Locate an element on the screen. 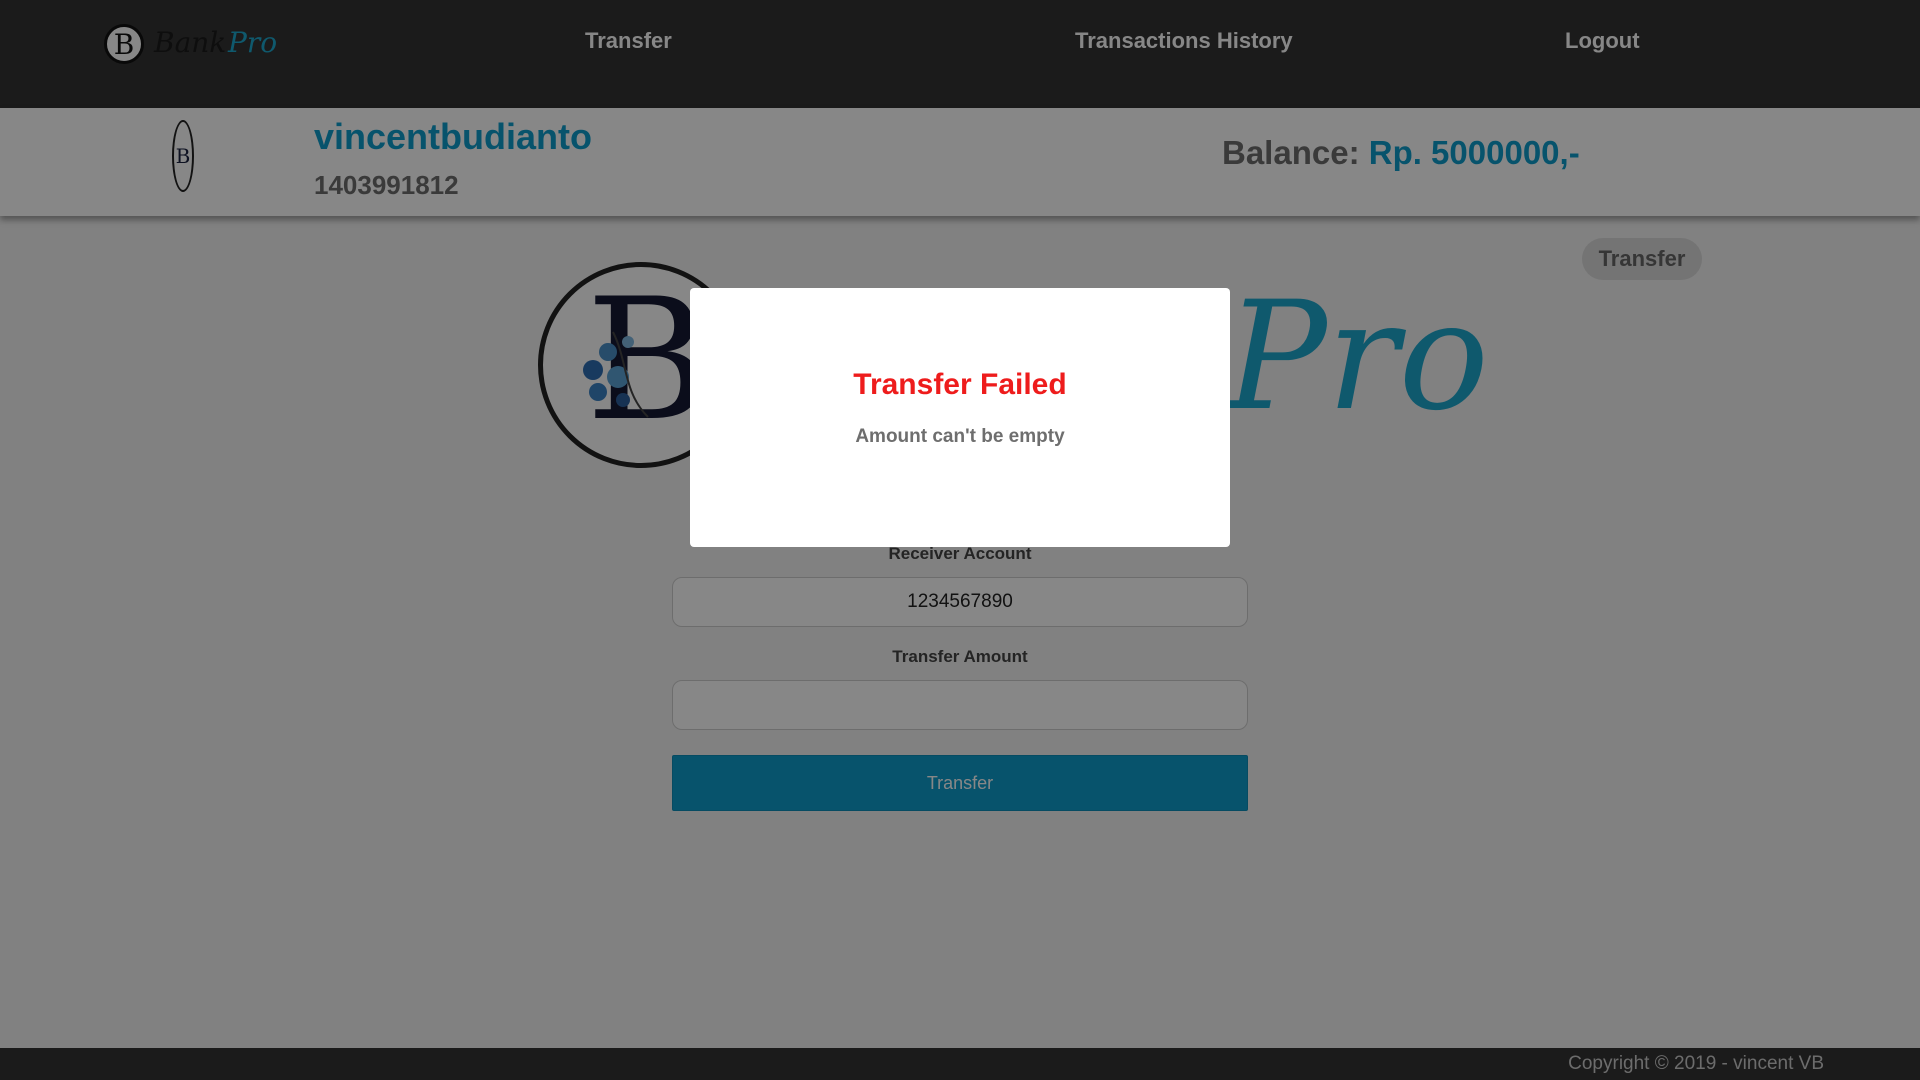  error-modal: Transfer Failed Amount can't be empty is located at coordinates (960, 417).